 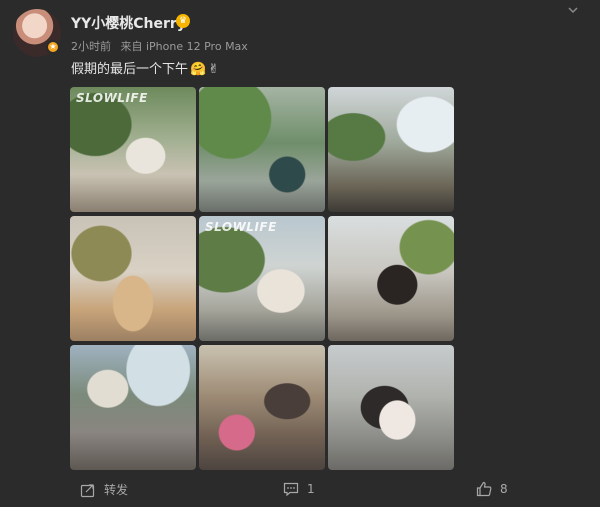 I want to click on post-actions: 转发 1 8, so click(x=300, y=489).